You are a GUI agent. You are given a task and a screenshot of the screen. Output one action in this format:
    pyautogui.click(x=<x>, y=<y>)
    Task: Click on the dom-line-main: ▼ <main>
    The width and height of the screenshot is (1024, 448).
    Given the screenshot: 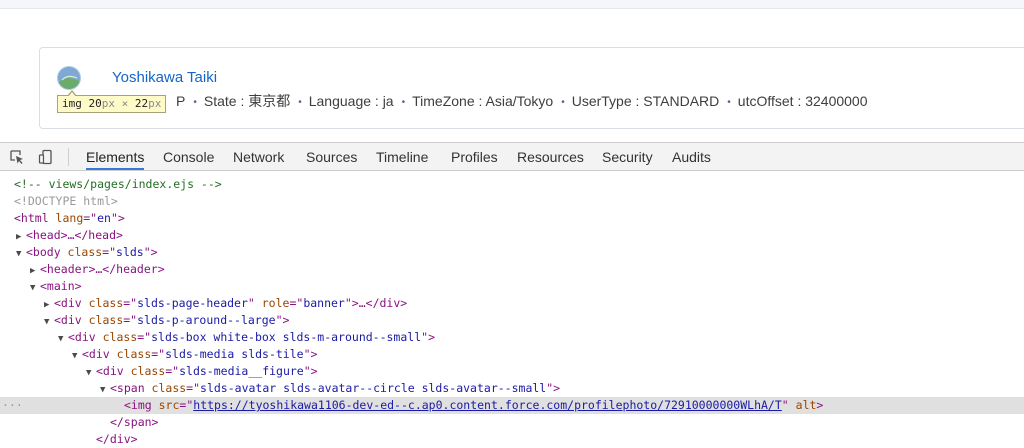 What is the action you would take?
    pyautogui.click(x=56, y=286)
    